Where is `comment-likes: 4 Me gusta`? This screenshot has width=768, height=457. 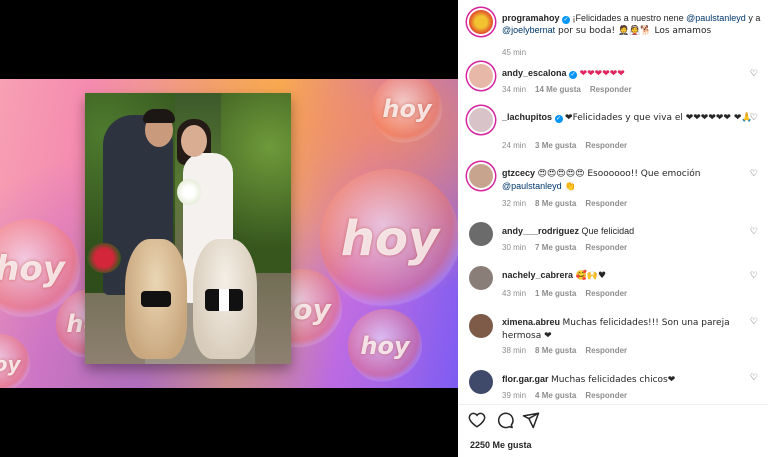
comment-likes: 4 Me gusta is located at coordinates (555, 395).